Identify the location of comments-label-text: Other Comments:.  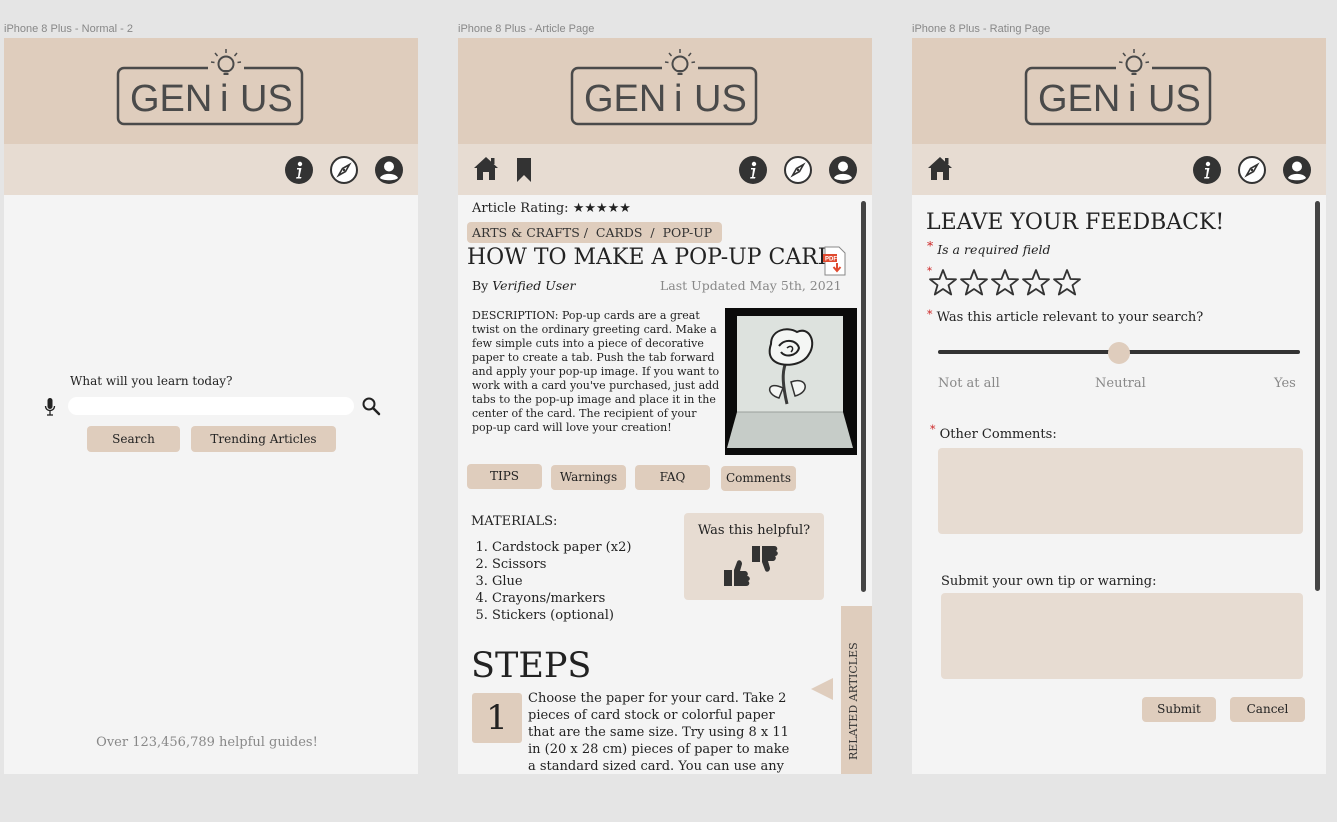
(998, 434).